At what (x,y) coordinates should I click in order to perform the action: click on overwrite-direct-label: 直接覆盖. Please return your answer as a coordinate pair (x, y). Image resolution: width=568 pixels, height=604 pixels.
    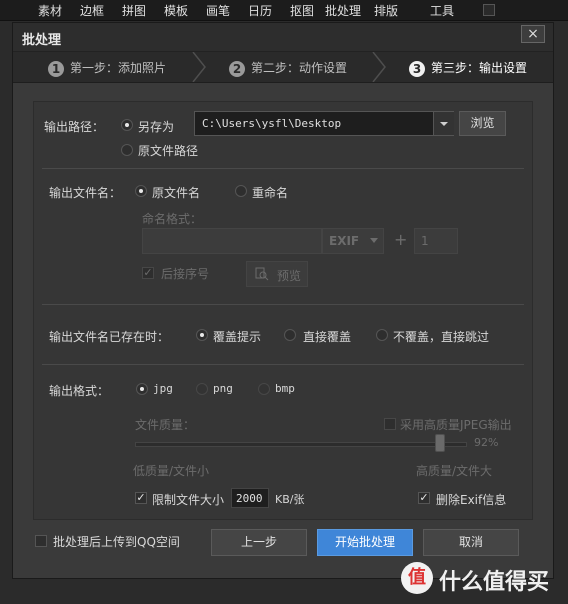
    Looking at the image, I should click on (327, 337).